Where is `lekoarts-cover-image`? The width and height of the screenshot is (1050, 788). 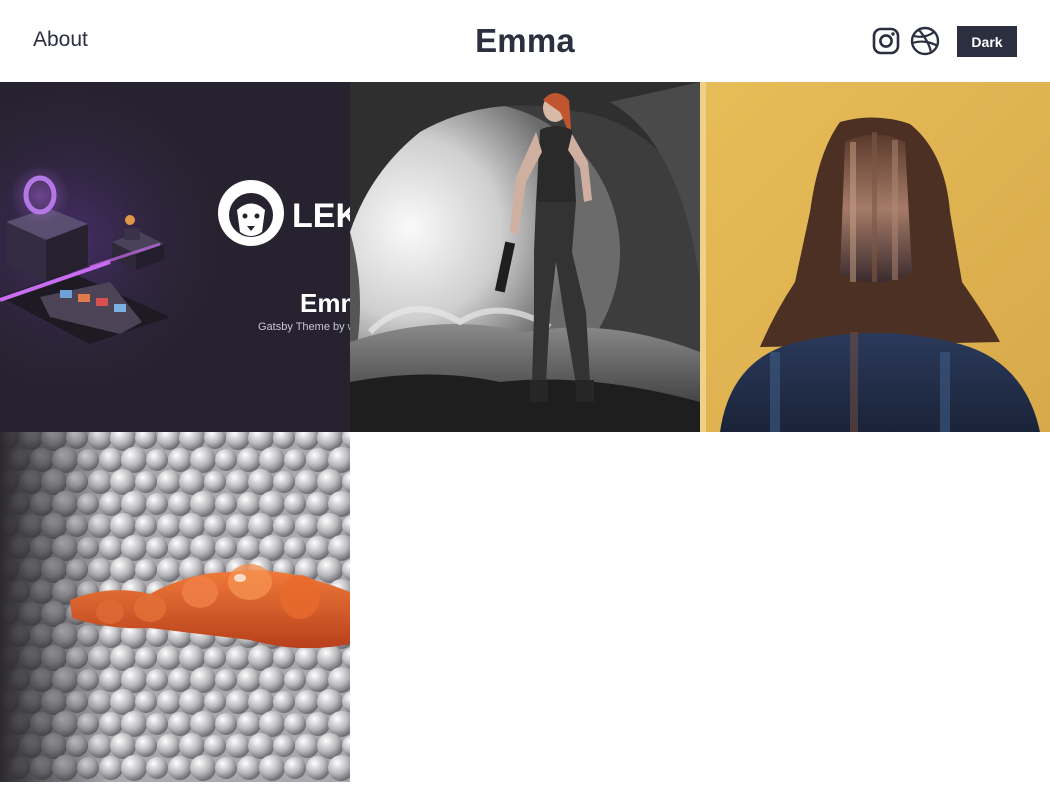 lekoarts-cover-image is located at coordinates (175, 257).